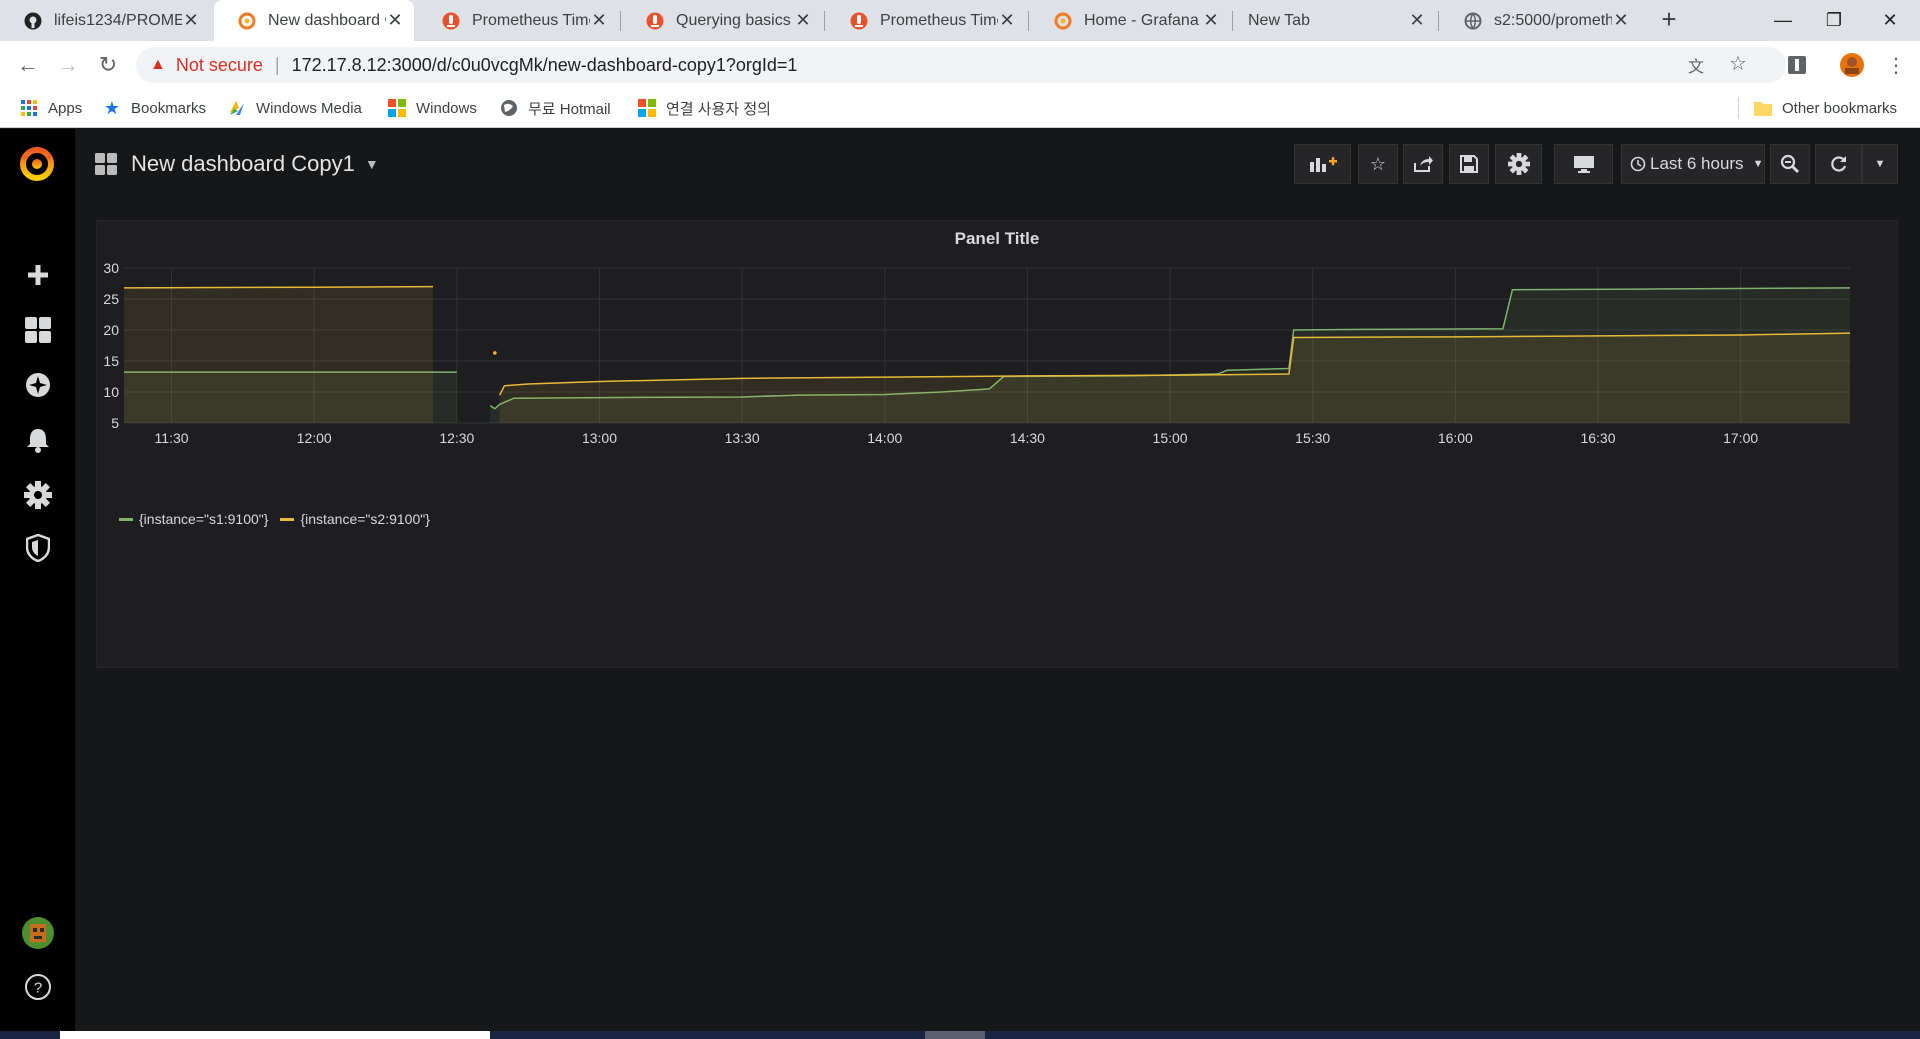 The height and width of the screenshot is (1039, 1920). I want to click on bookmark-hotmail: 무료 Hotmail, so click(555, 108).